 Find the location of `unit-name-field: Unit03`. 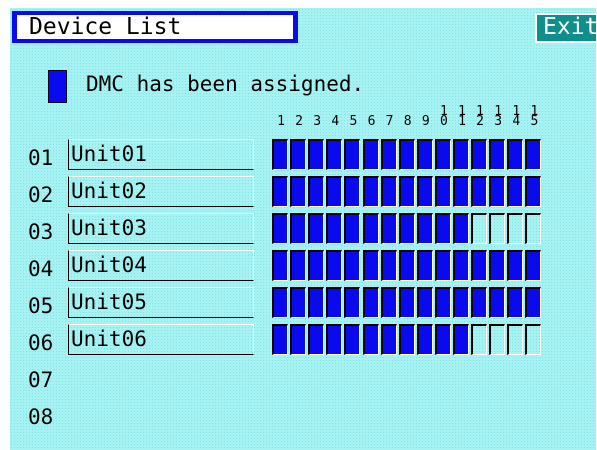

unit-name-field: Unit03 is located at coordinates (161, 228).